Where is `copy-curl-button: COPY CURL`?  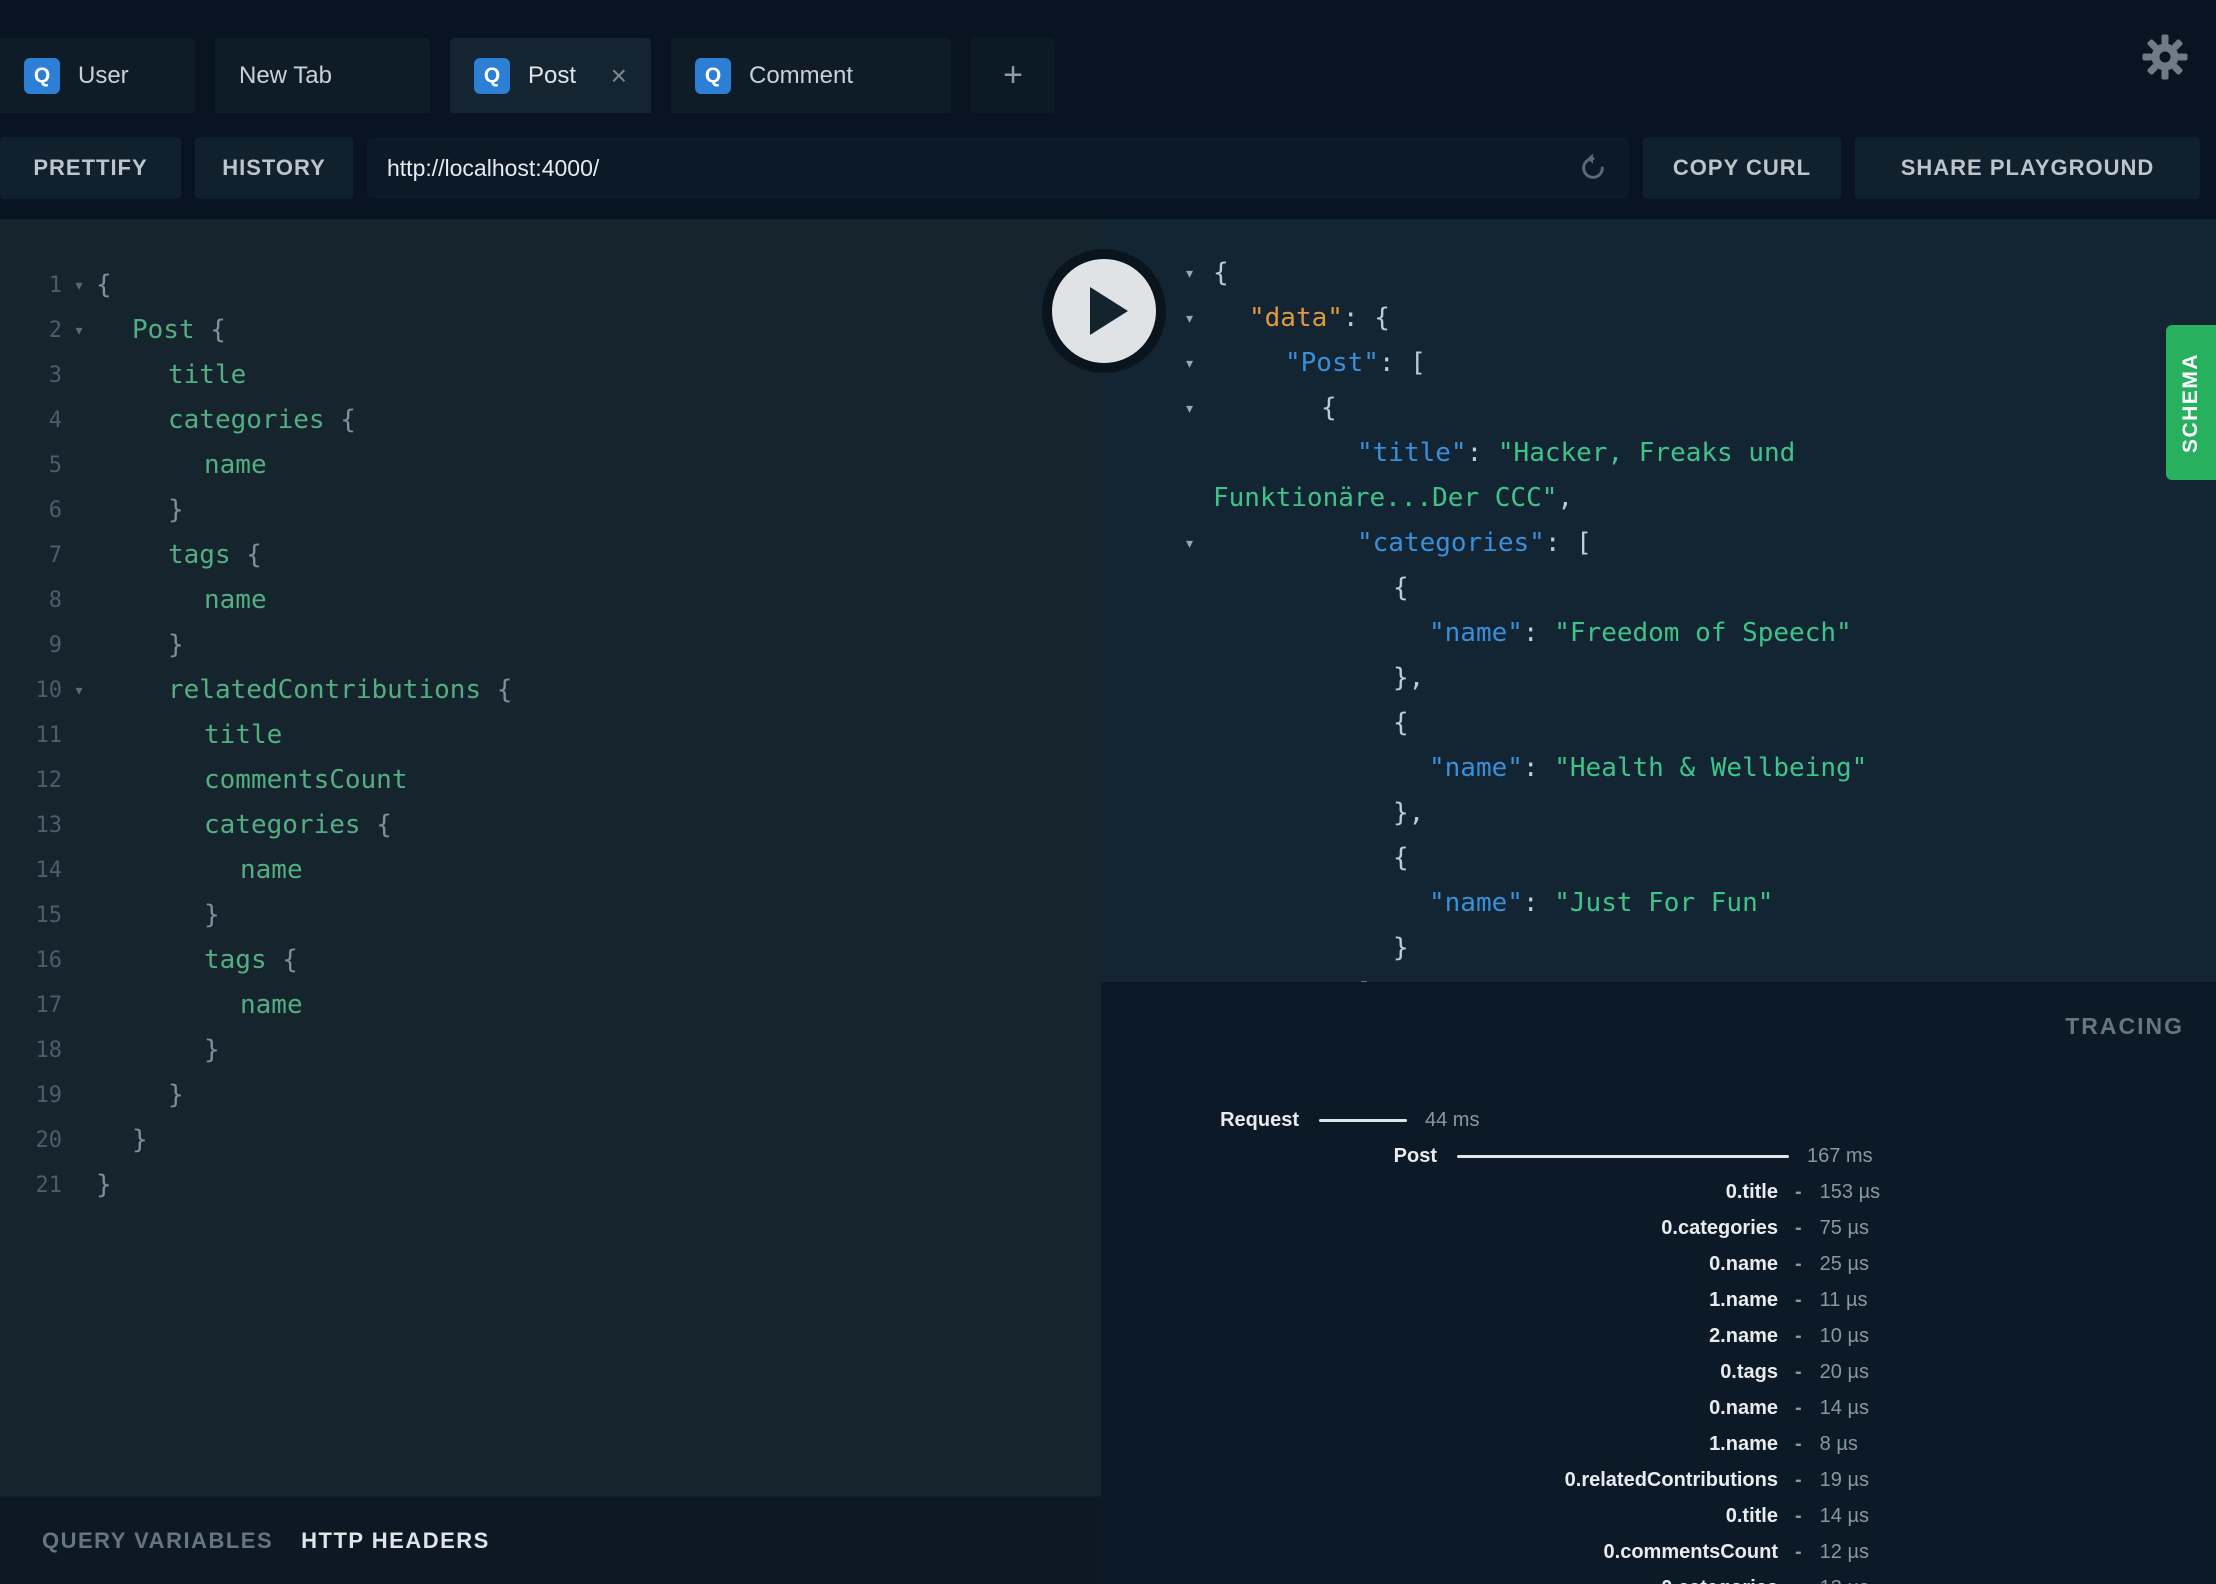 copy-curl-button: COPY CURL is located at coordinates (1742, 168).